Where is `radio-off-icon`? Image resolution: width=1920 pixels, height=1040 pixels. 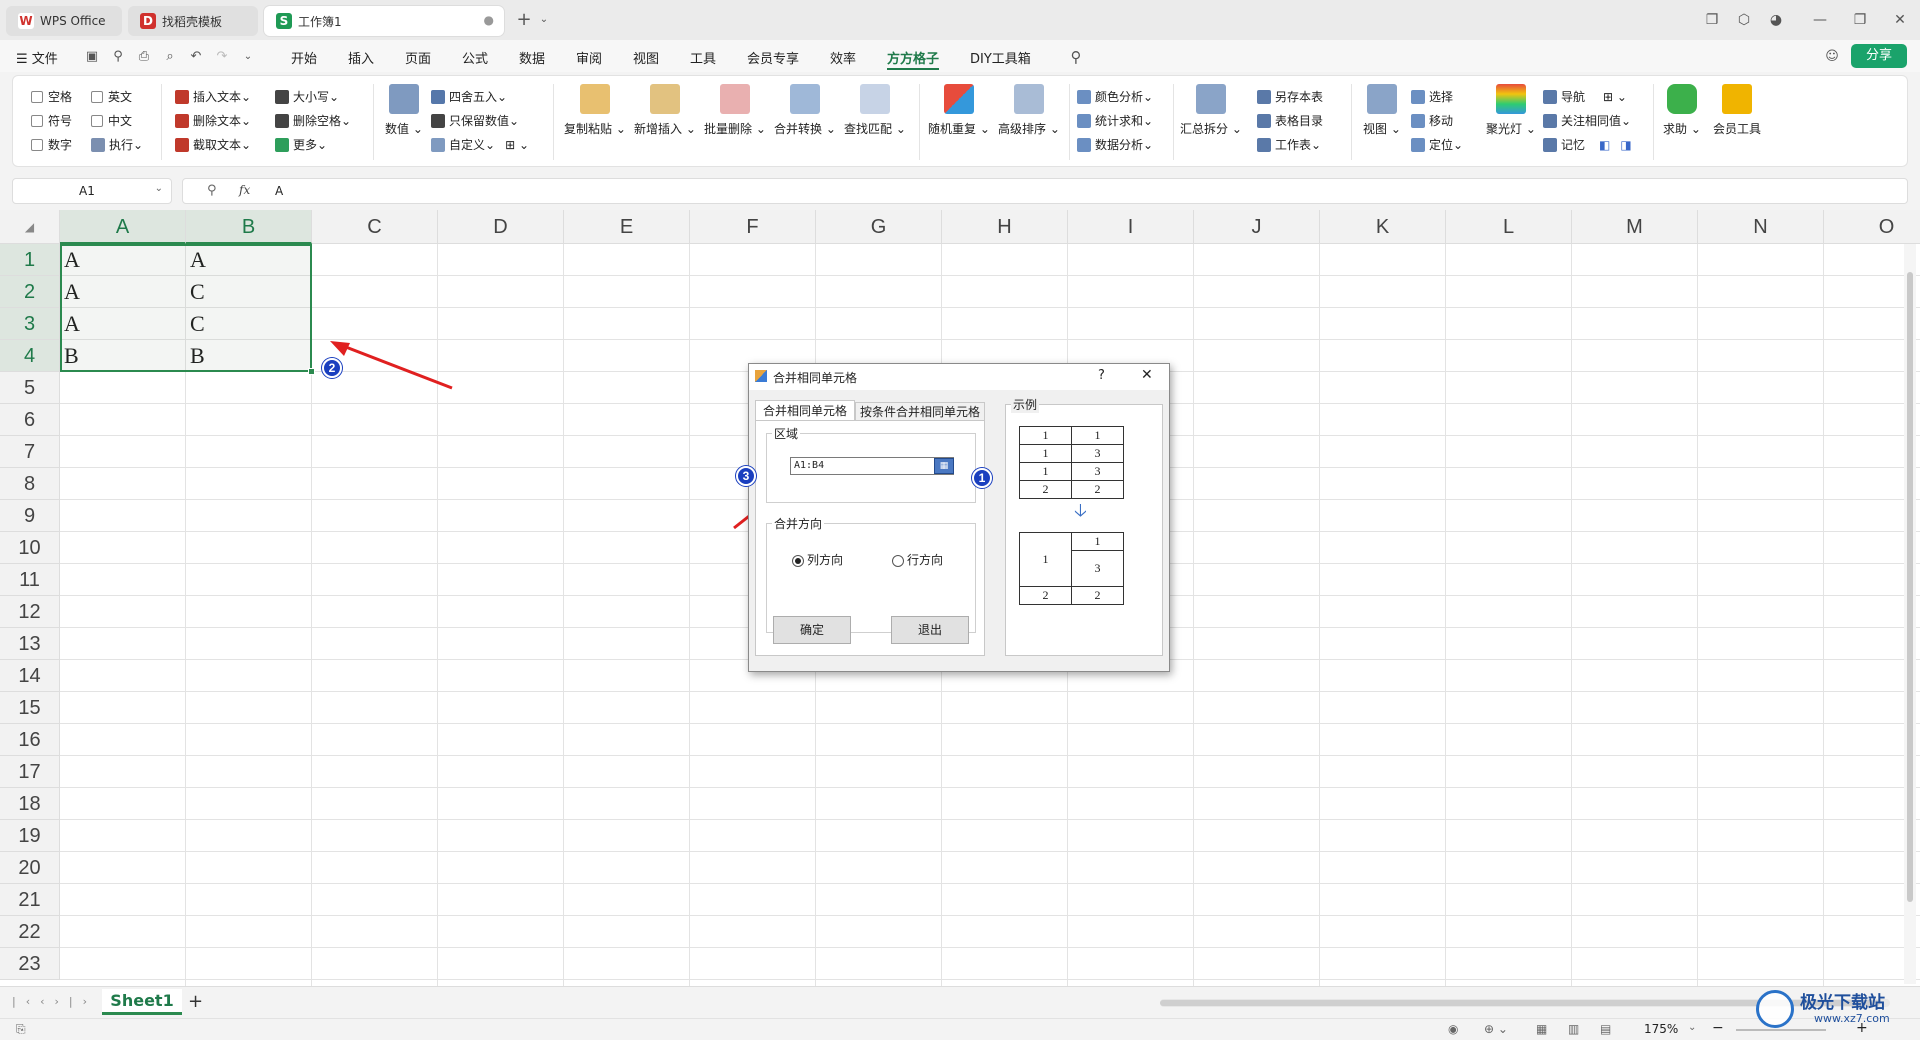 radio-off-icon is located at coordinates (898, 560).